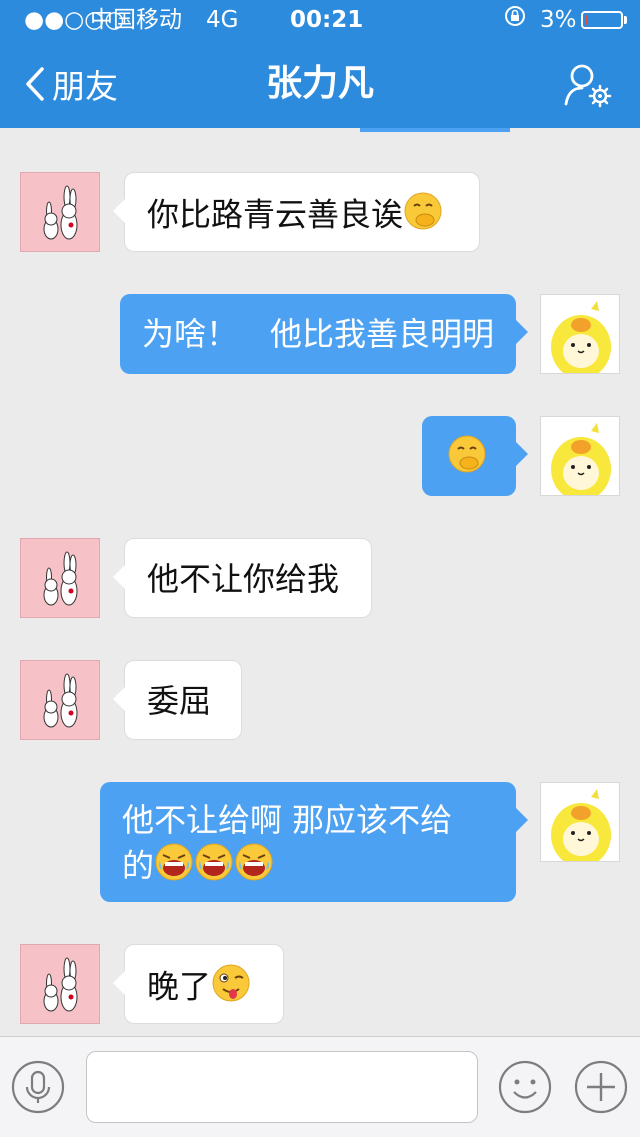 The width and height of the screenshot is (640, 1137). I want to click on smiley-icon, so click(525, 1087).